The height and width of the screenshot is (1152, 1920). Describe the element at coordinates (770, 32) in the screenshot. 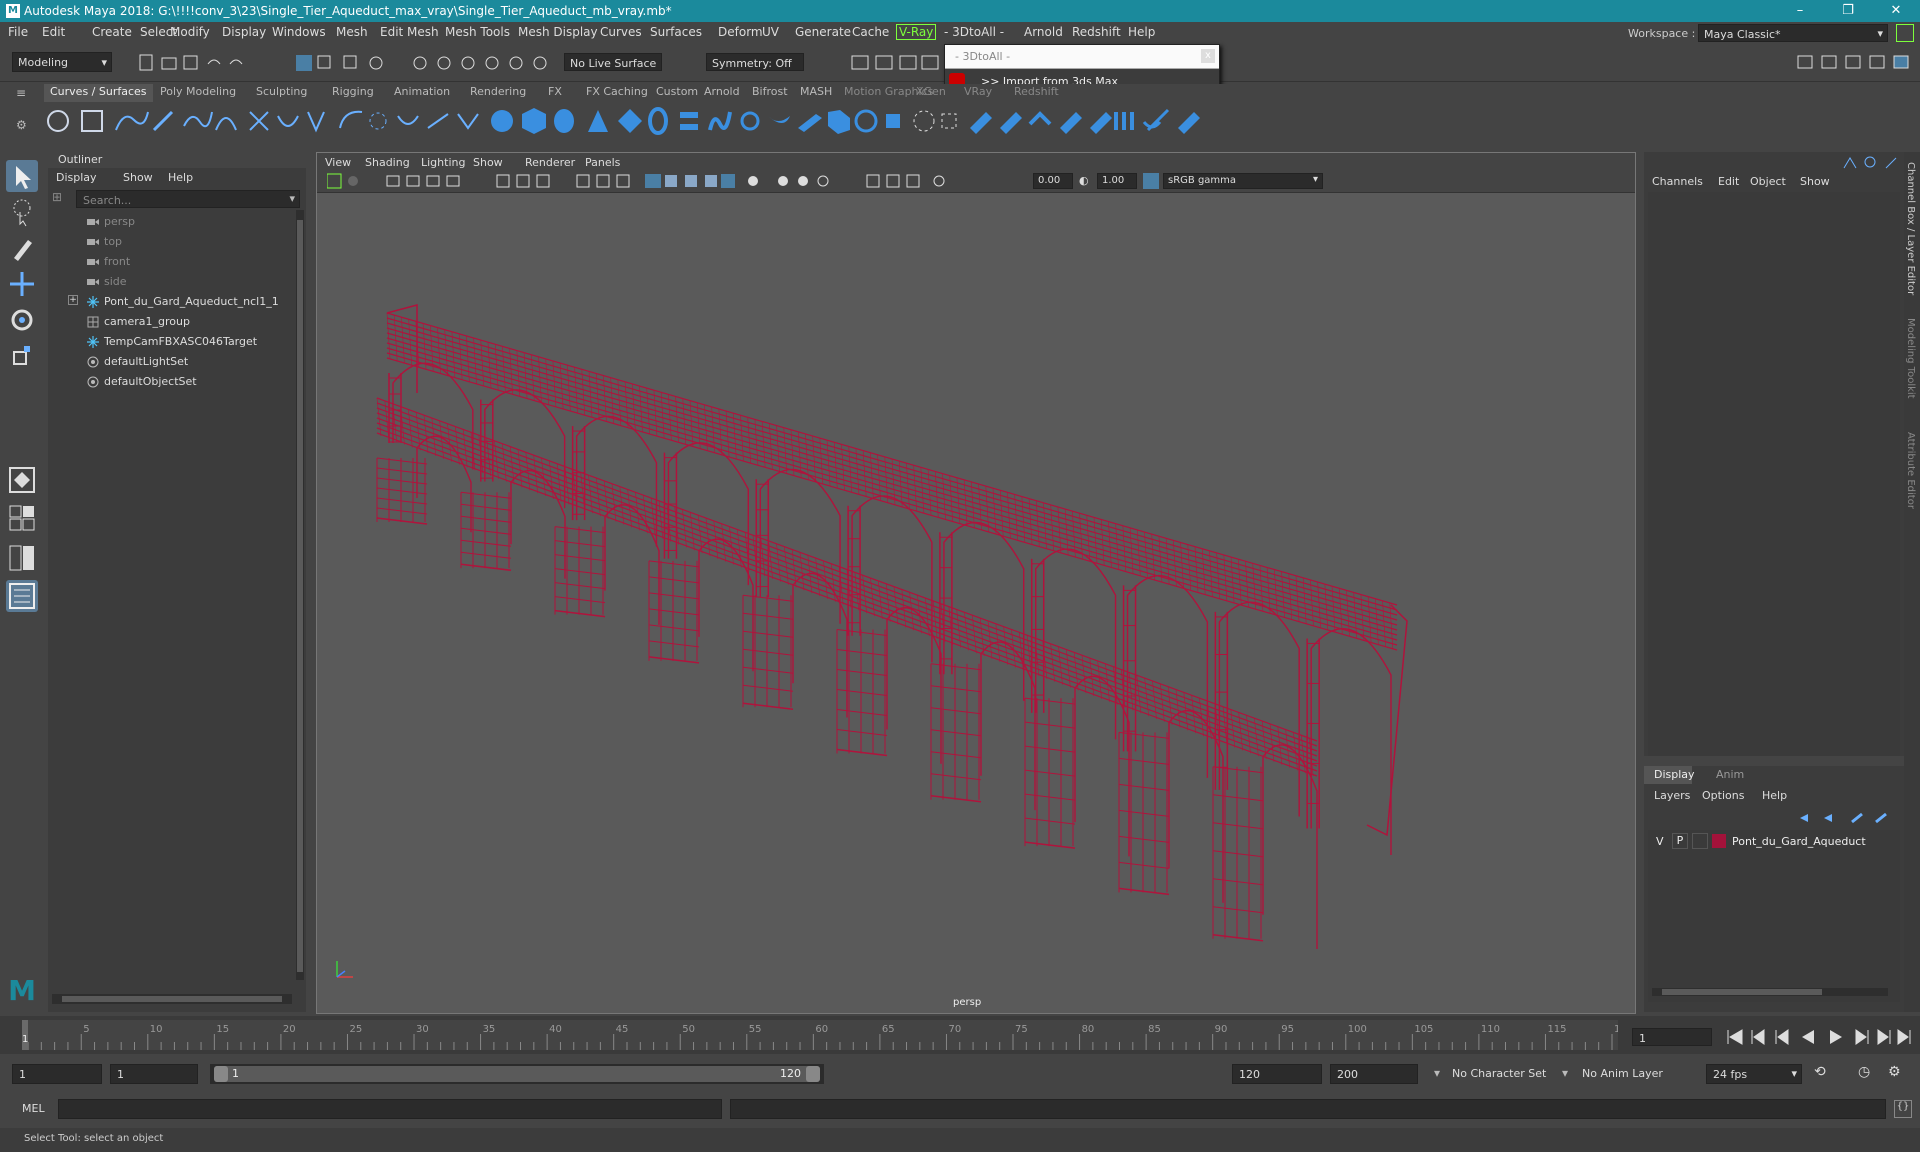

I see `menu-uv: UV` at that location.